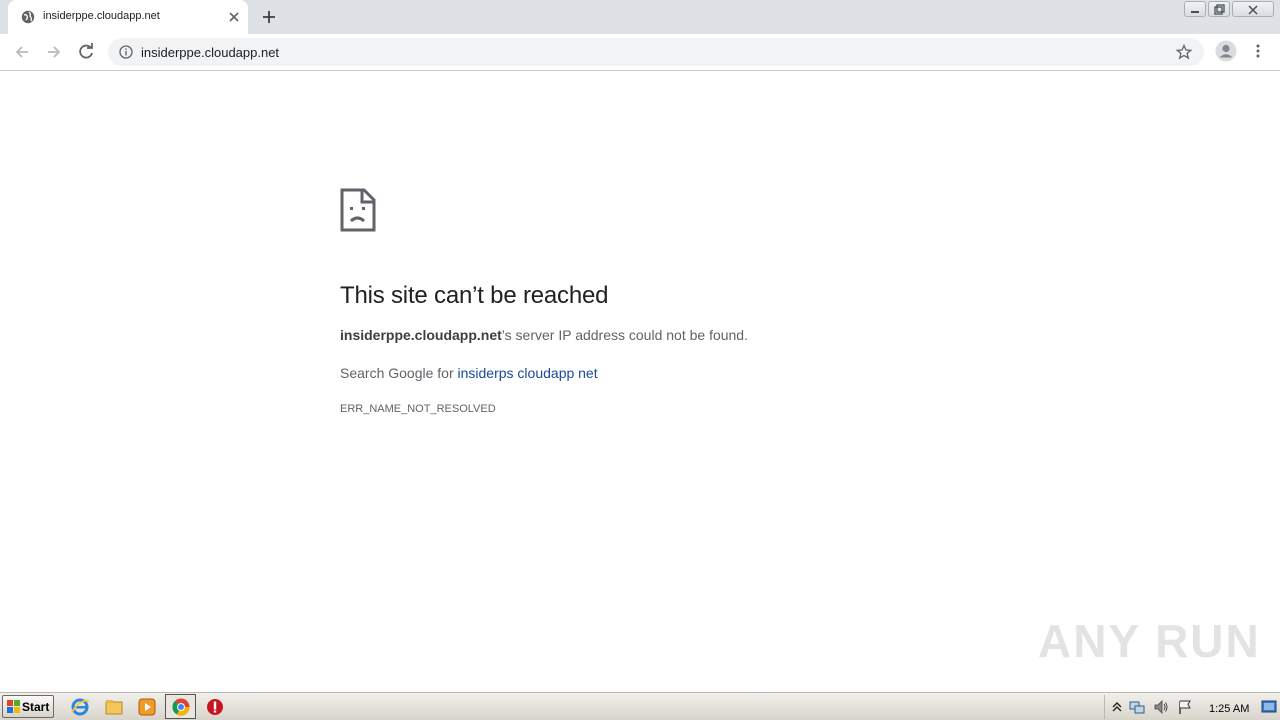 The image size is (1280, 720). Describe the element at coordinates (1137, 707) in the screenshot. I see `network-icon` at that location.